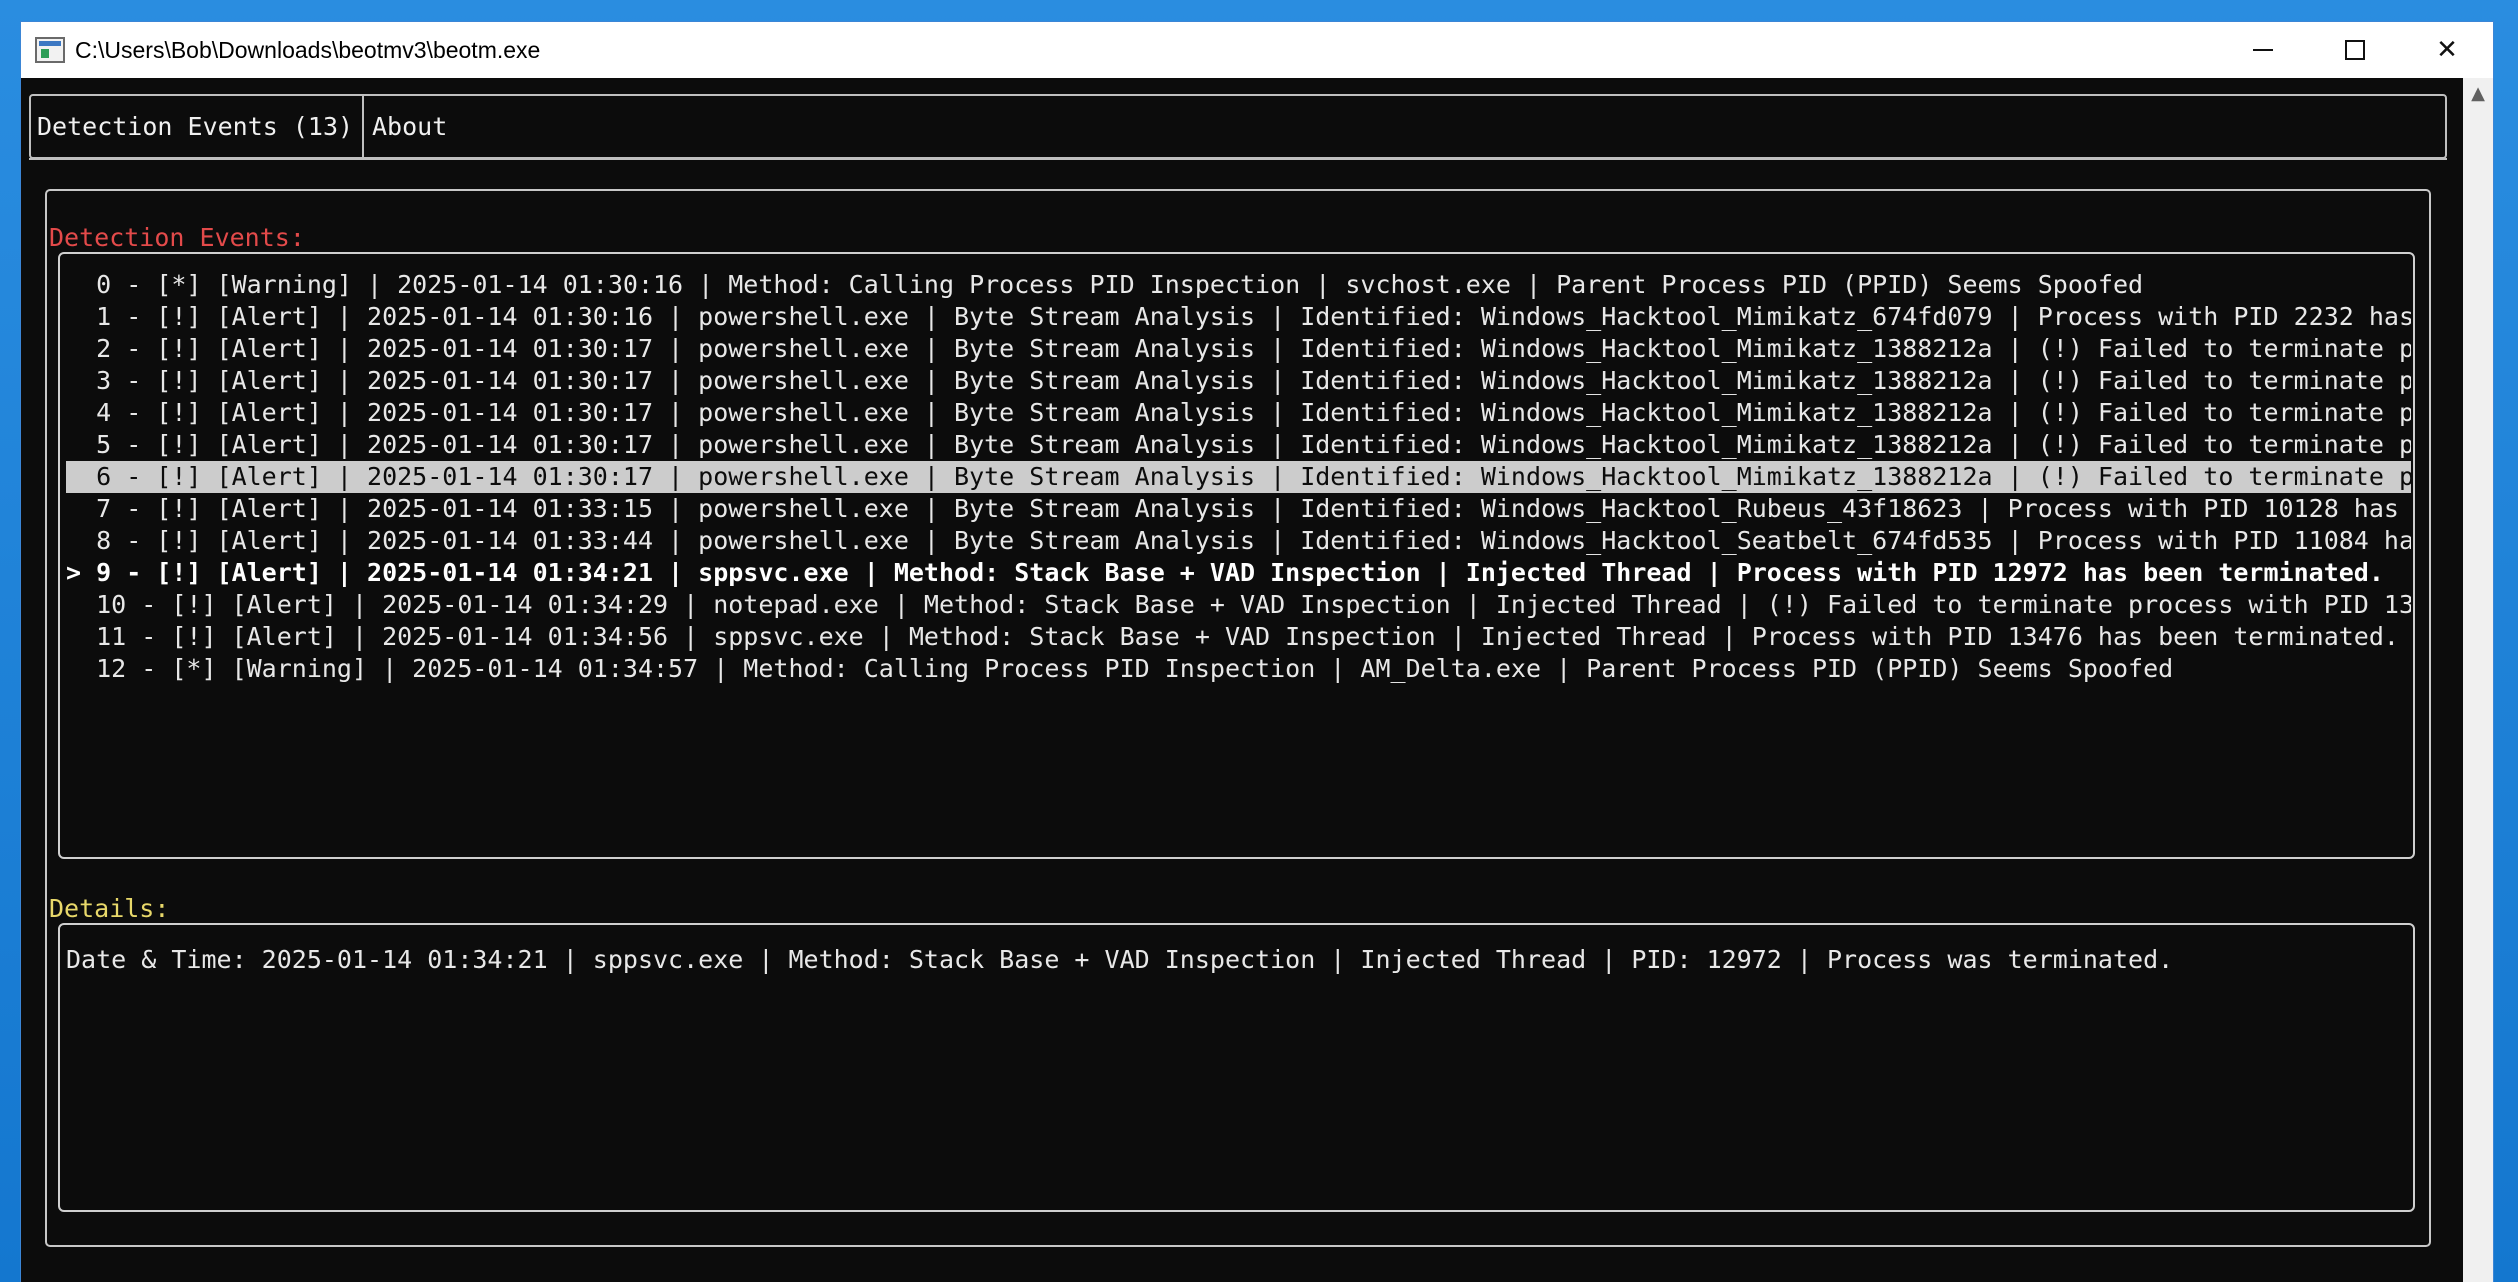  I want to click on details-heading: Details:, so click(109, 908).